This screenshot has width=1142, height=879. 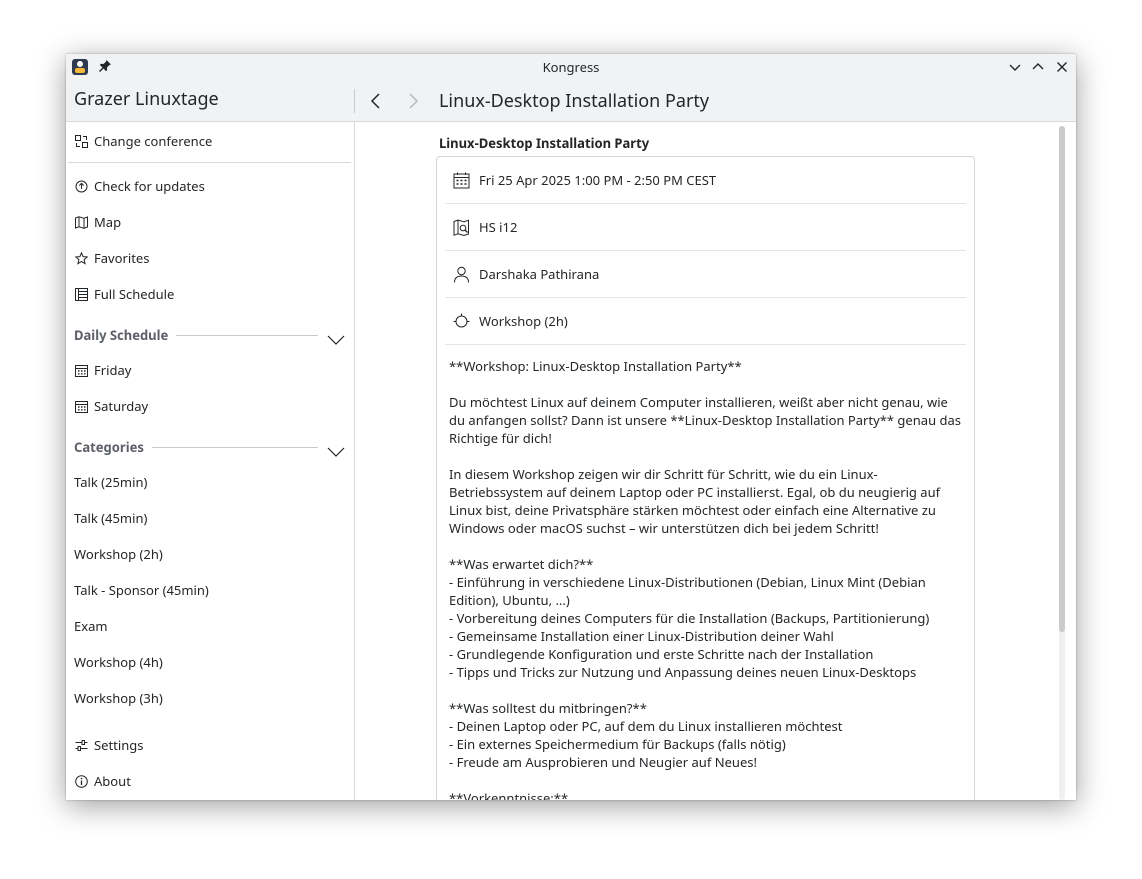 What do you see at coordinates (110, 518) in the screenshot?
I see `sidebar-item-category: Talk (45min)` at bounding box center [110, 518].